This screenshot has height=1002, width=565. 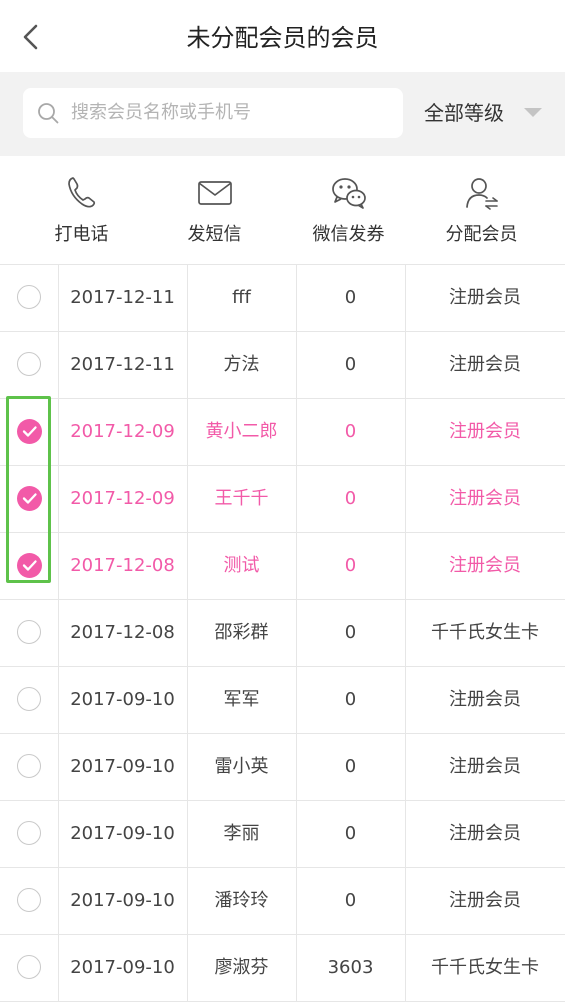 What do you see at coordinates (242, 699) in the screenshot?
I see `member-name: 军军` at bounding box center [242, 699].